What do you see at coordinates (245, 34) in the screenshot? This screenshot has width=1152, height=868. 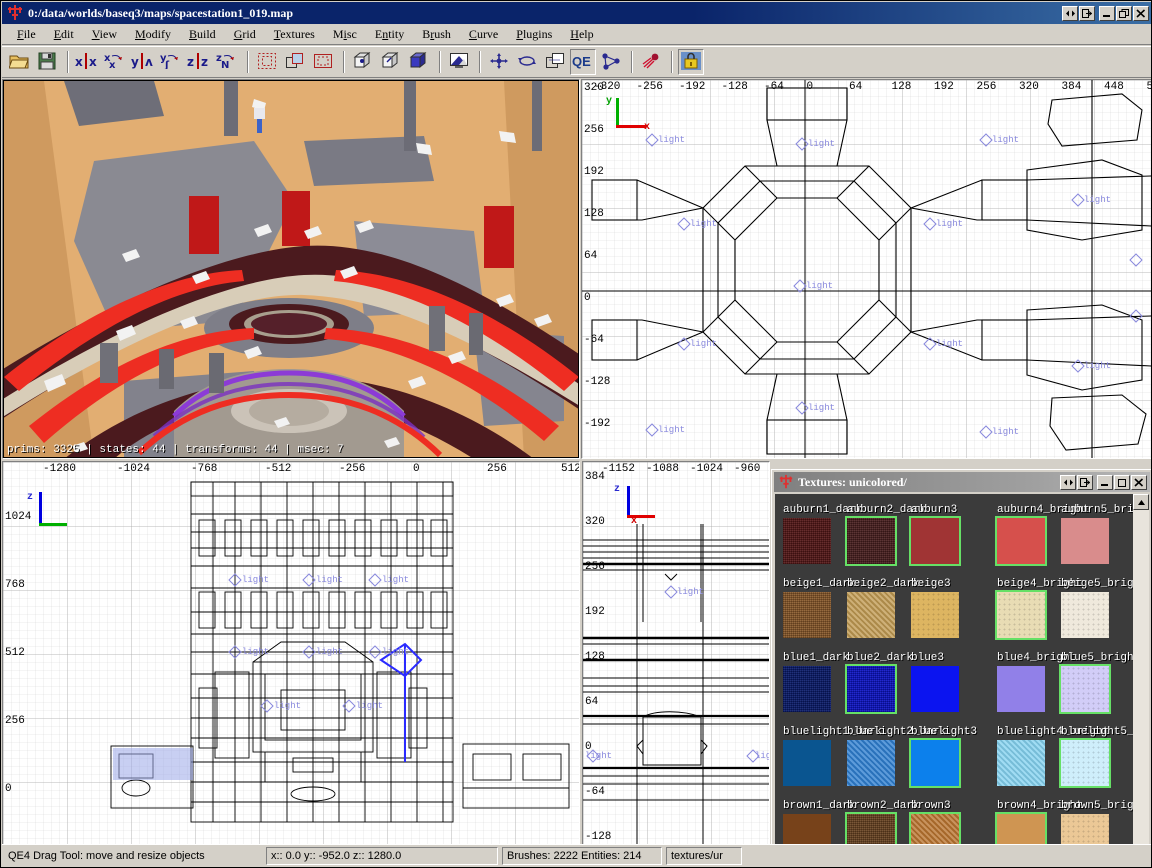 I see `menu-grid: Grid` at bounding box center [245, 34].